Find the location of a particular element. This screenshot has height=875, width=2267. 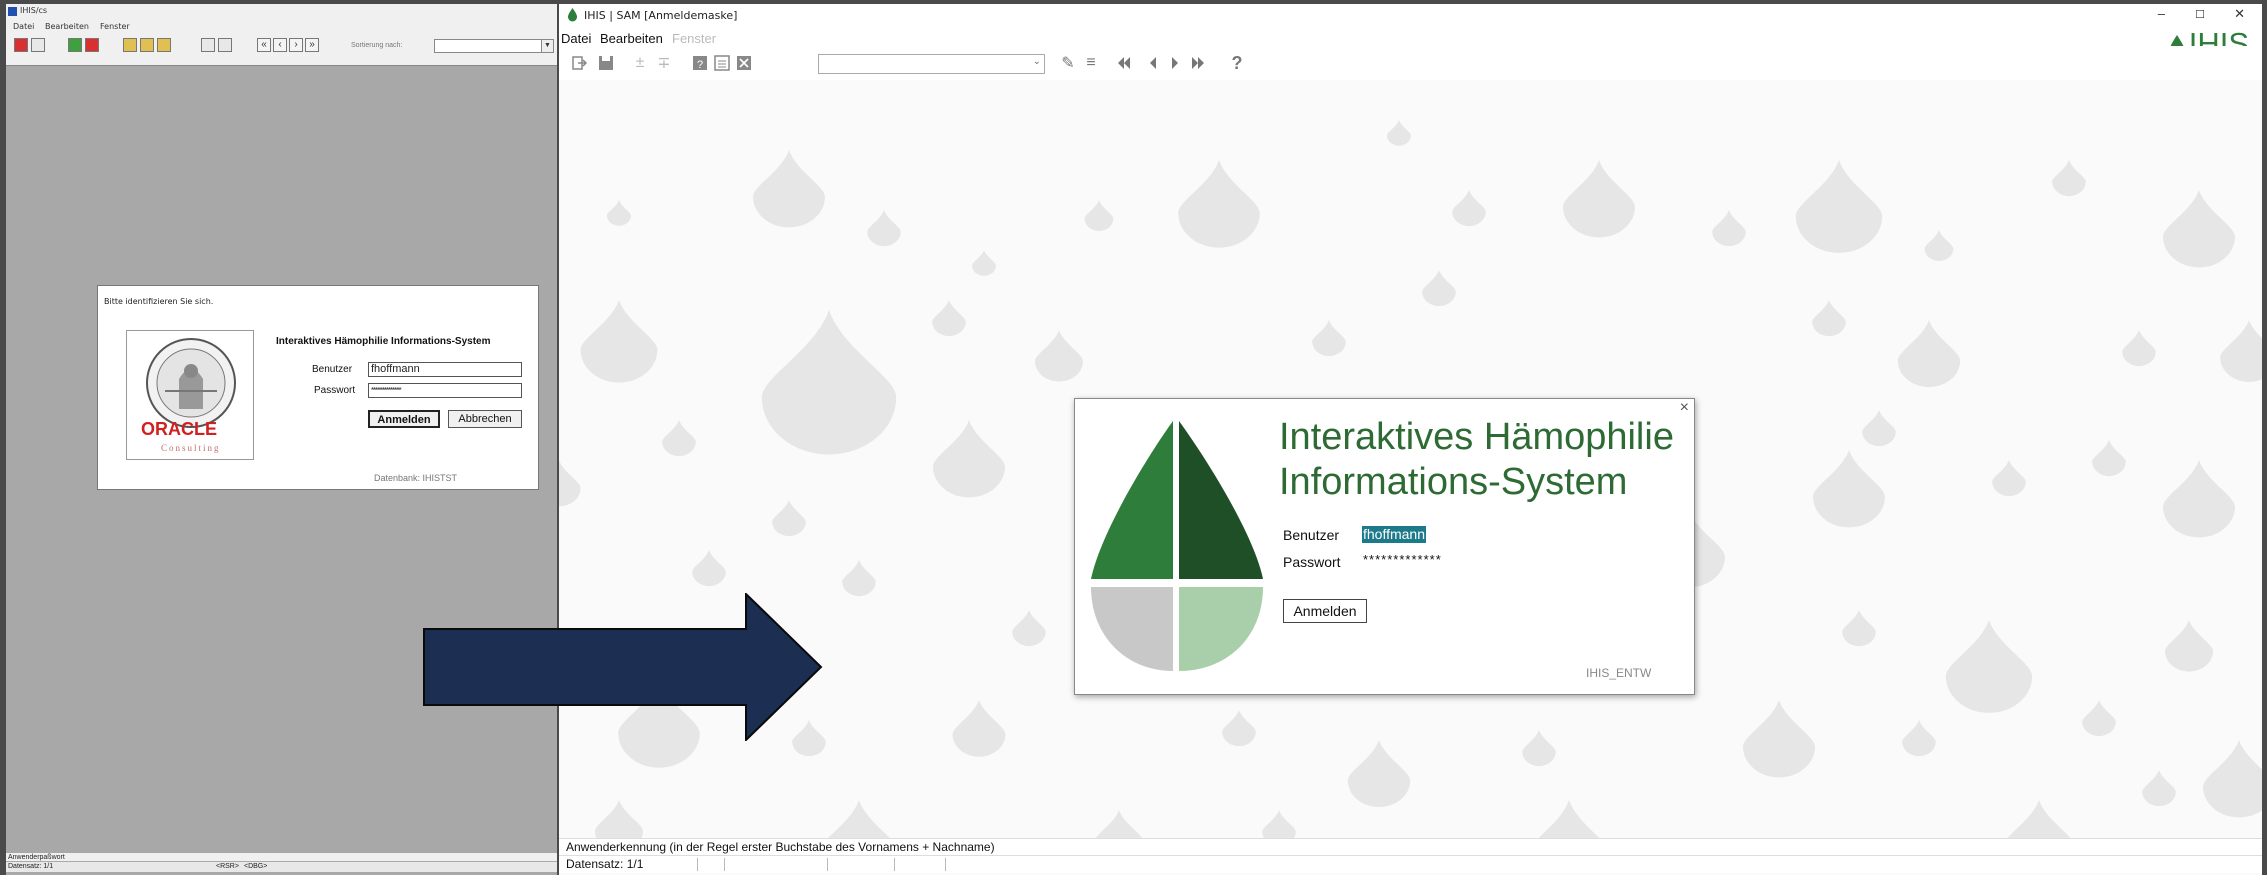

legacy-last-record-icon: » is located at coordinates (312, 45).